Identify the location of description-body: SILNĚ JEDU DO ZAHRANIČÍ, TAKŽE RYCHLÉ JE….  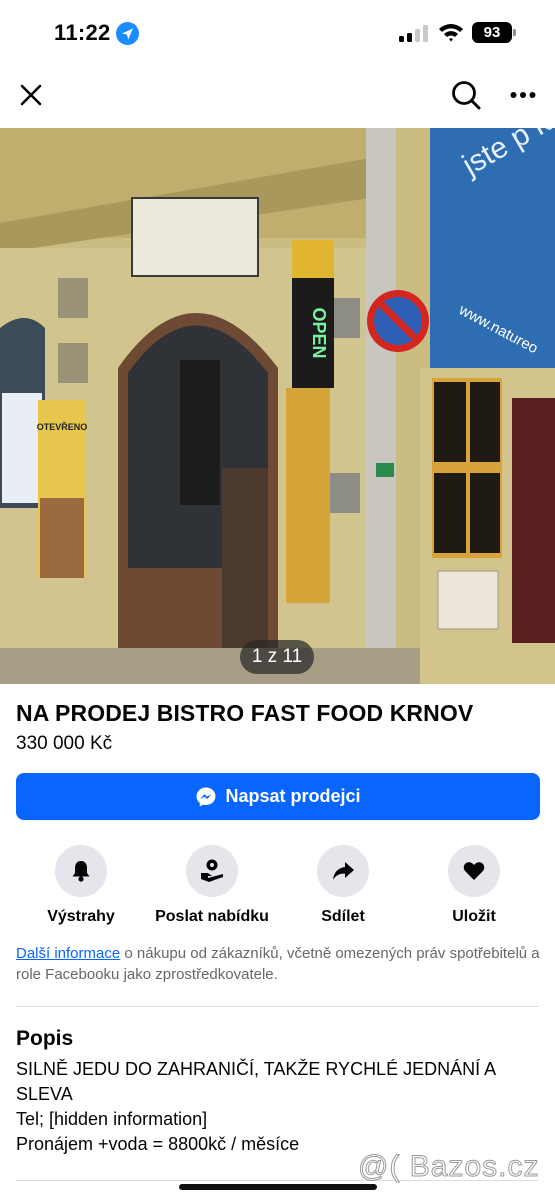
(256, 1106).